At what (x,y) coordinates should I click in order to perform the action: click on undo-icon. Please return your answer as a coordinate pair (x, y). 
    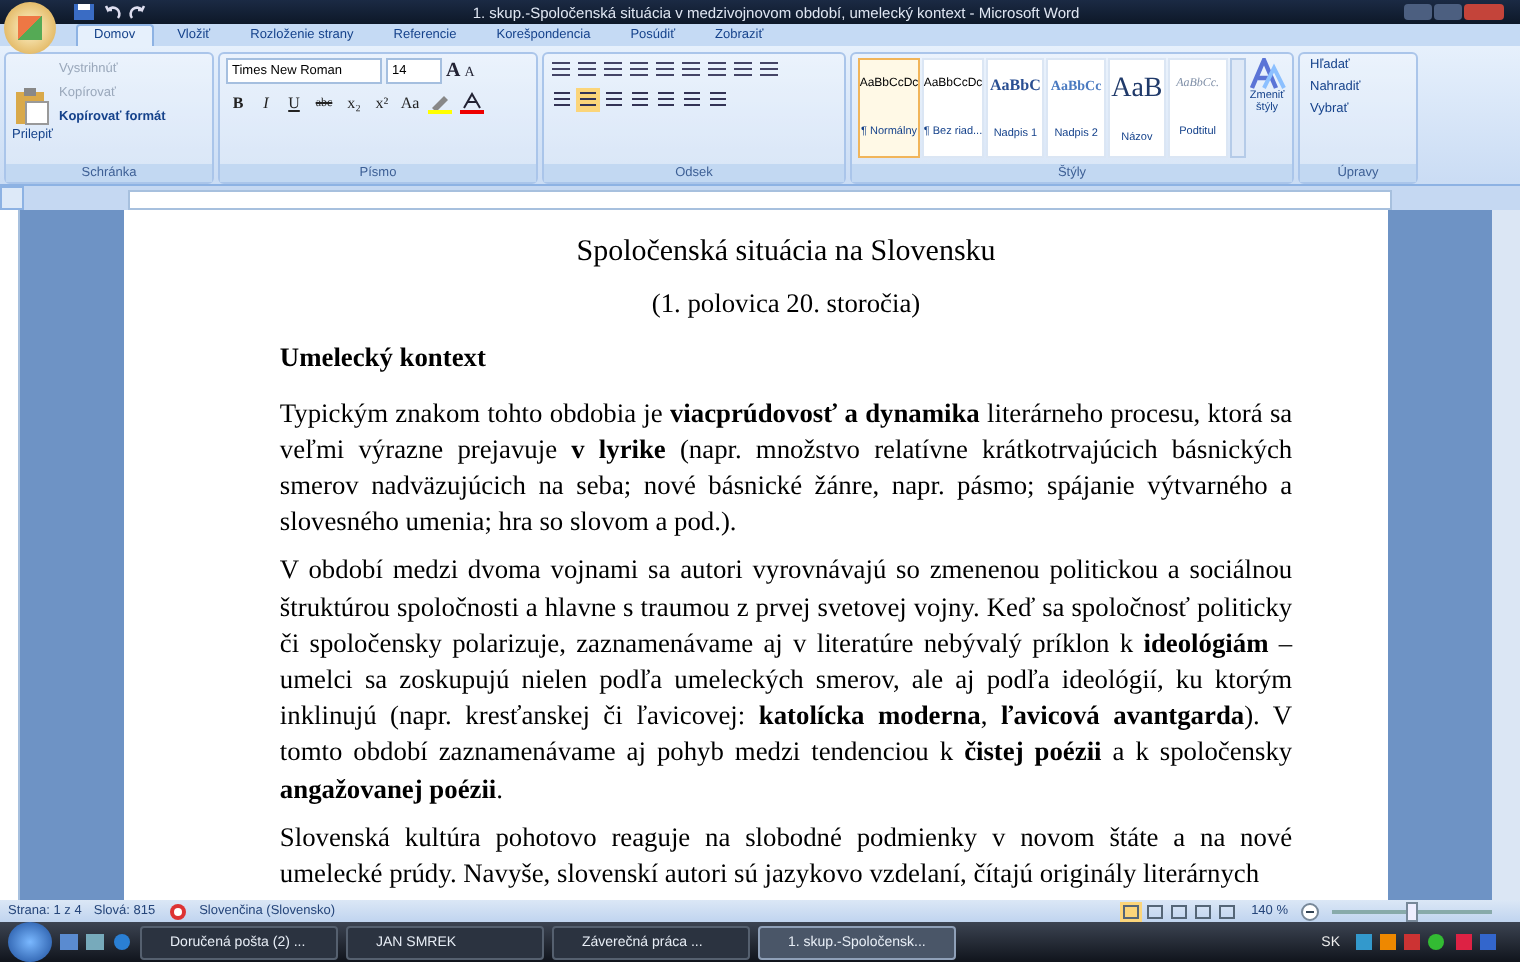
    Looking at the image, I should click on (112, 12).